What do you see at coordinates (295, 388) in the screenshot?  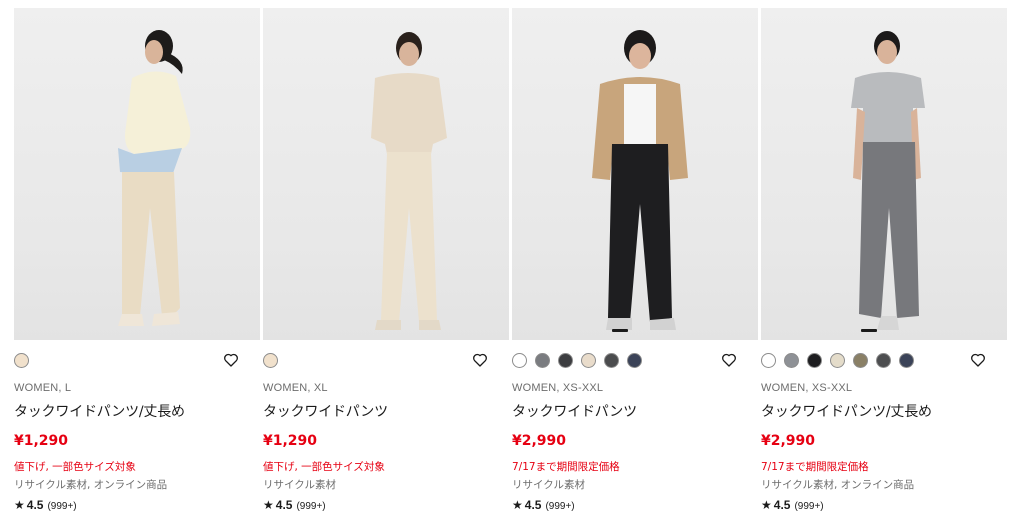 I see `product-category: WOMEN, XL` at bounding box center [295, 388].